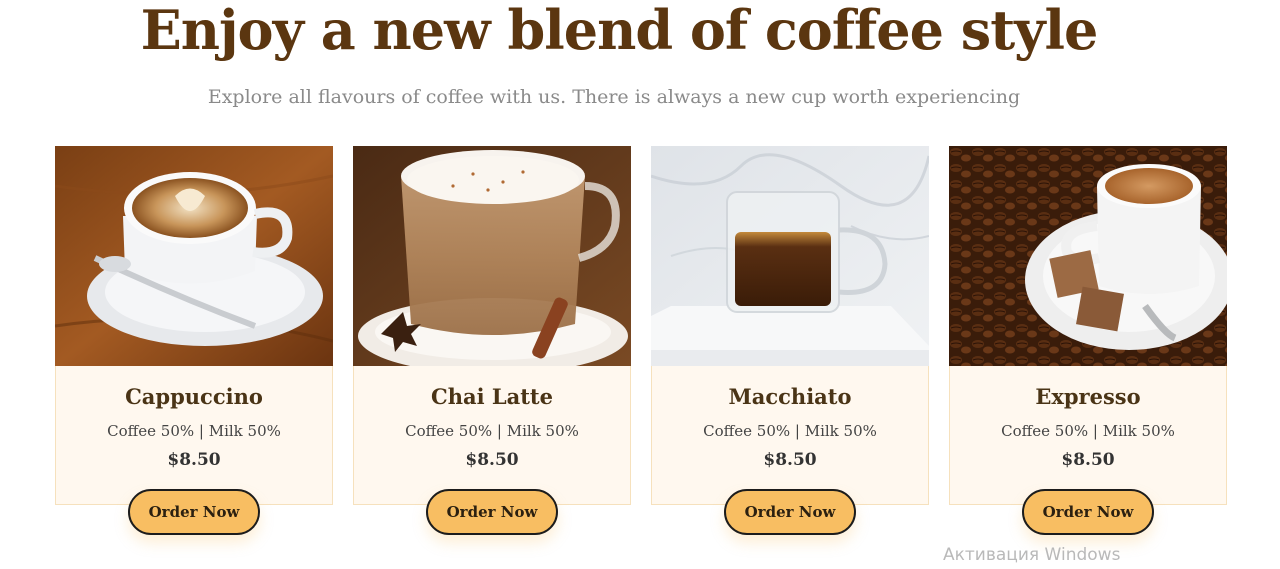 The image size is (1280, 569). I want to click on product-info-panel: Chai Latte Coffee 50% | Milk 50% $8.50, so click(492, 435).